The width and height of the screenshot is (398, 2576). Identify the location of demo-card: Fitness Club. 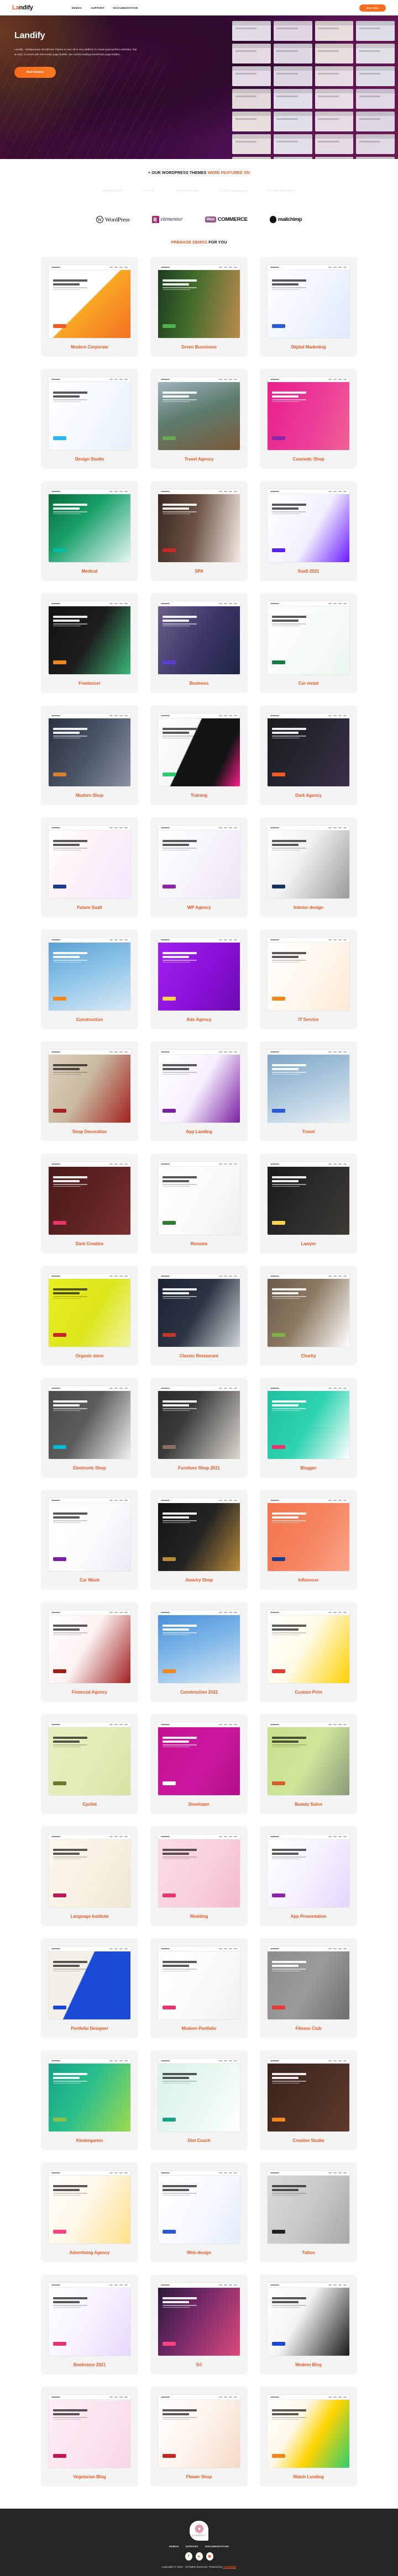
(308, 1988).